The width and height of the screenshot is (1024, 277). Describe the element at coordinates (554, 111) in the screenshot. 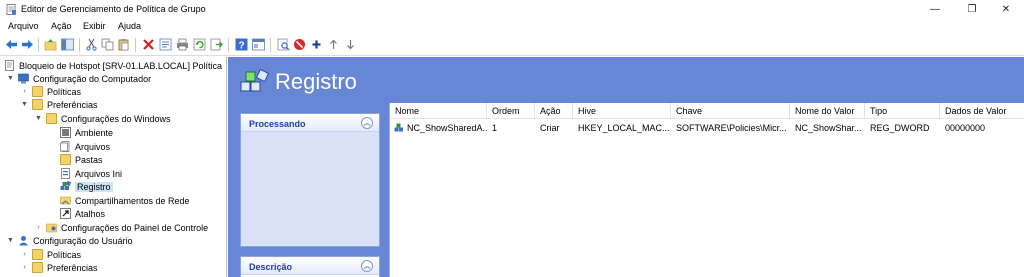

I see `column-header-acao: Ação` at that location.